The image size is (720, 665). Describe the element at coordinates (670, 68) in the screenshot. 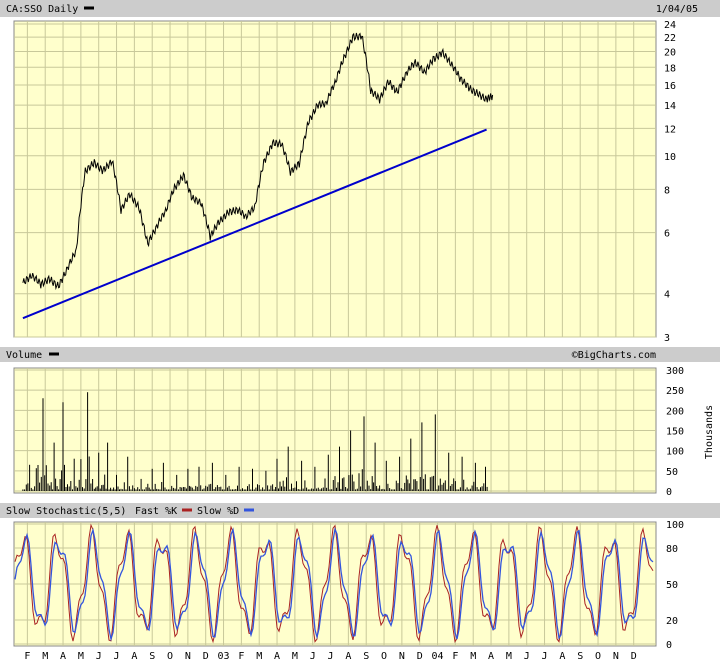

I see `price-y-tick-label: 18` at that location.